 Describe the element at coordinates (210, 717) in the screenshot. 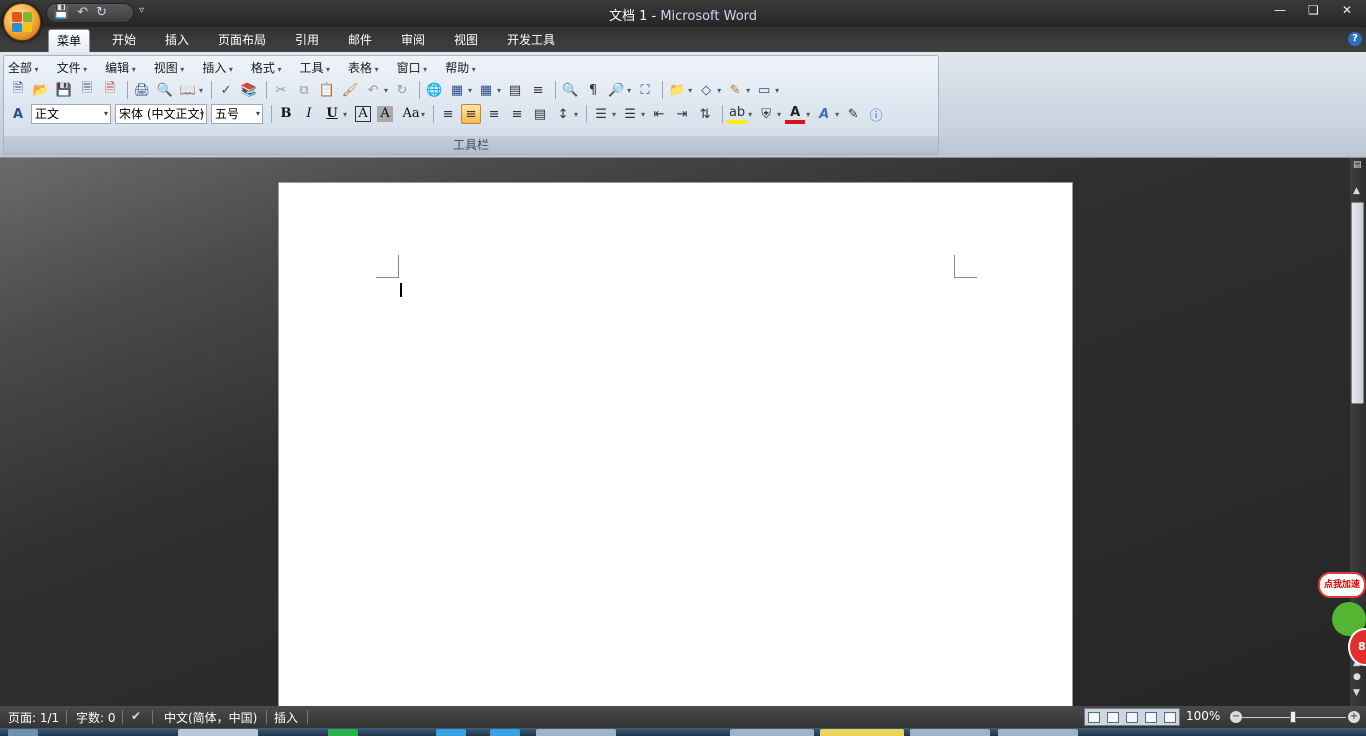

I see `language-indicator: 中文(简体，中国)` at that location.